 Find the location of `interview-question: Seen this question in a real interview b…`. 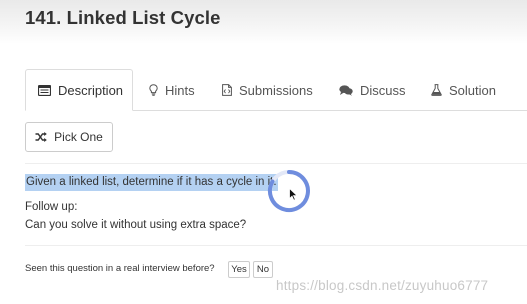

interview-question: Seen this question in a real interview b… is located at coordinates (120, 268).